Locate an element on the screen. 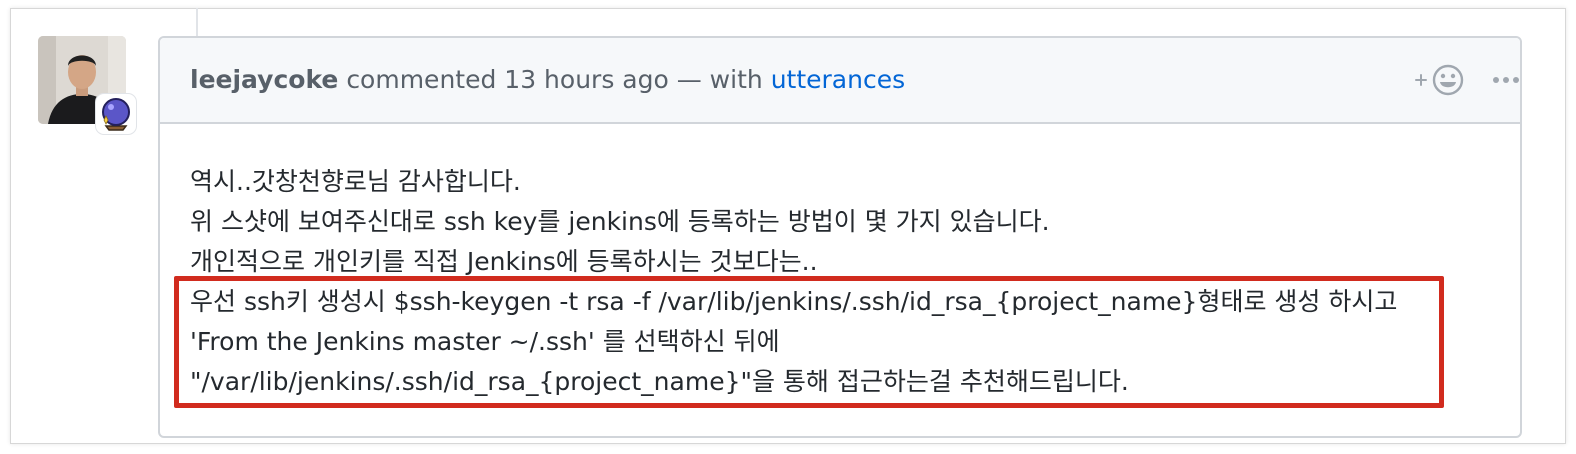 The height and width of the screenshot is (454, 1576). more-options-button is located at coordinates (1506, 80).